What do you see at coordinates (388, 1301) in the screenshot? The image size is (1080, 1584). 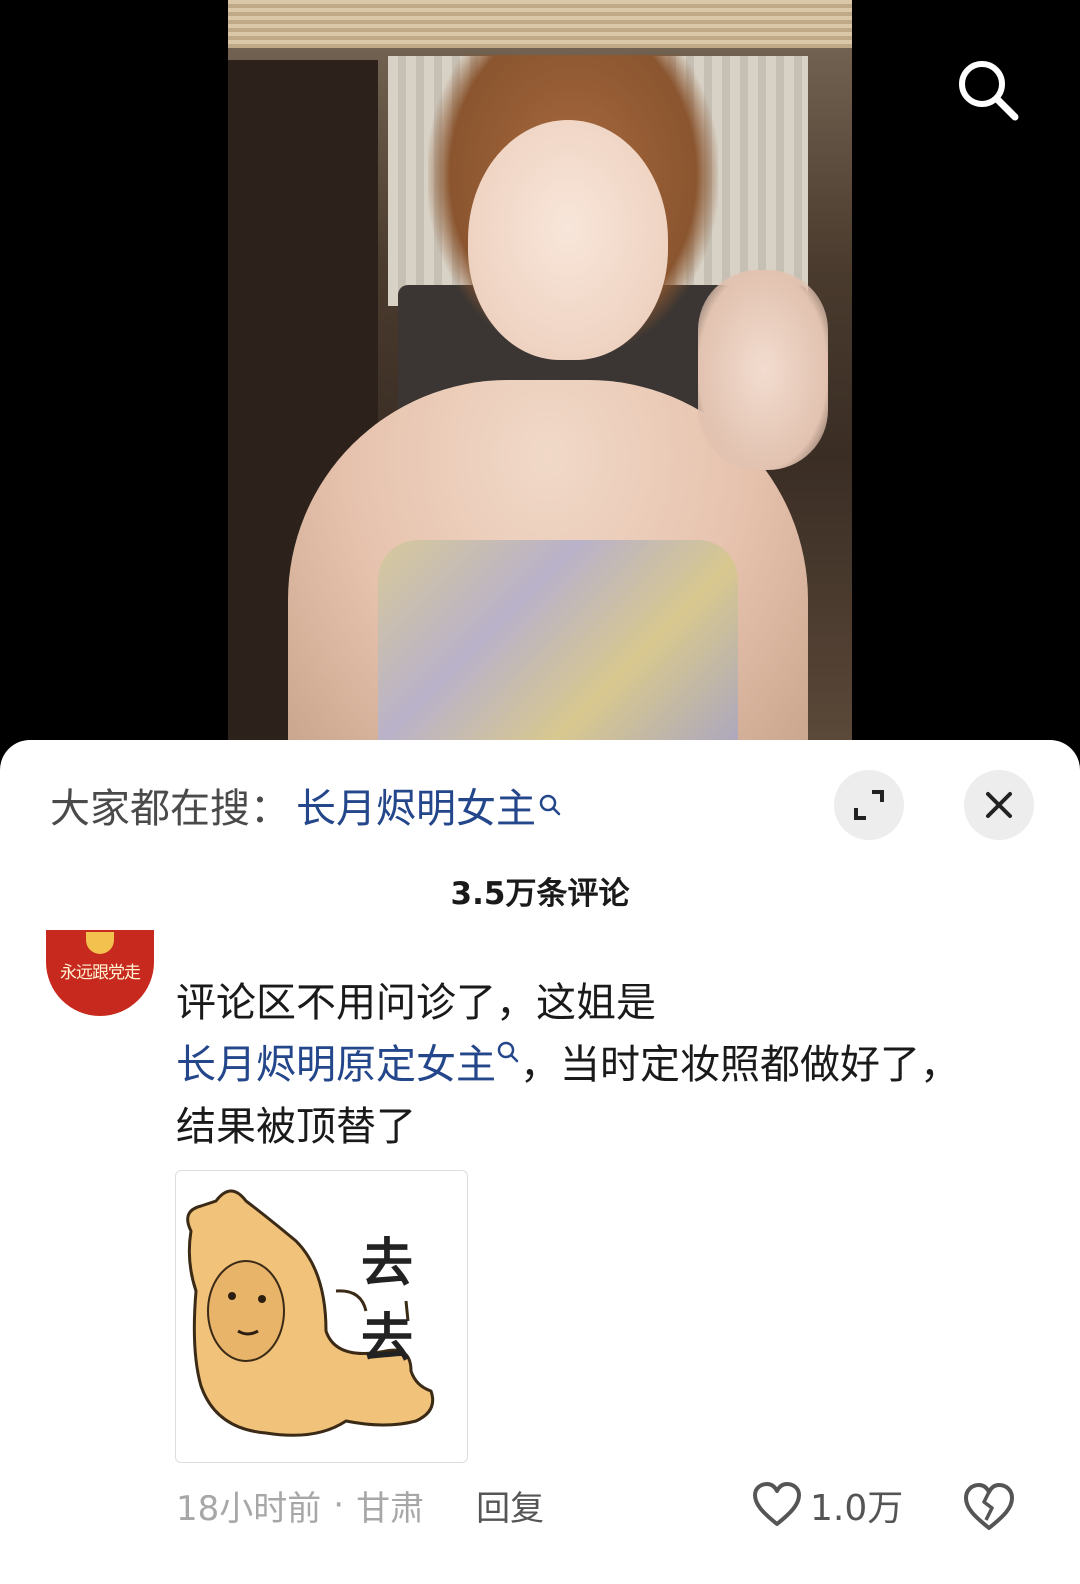 I see `sticker-caption: 去去` at bounding box center [388, 1301].